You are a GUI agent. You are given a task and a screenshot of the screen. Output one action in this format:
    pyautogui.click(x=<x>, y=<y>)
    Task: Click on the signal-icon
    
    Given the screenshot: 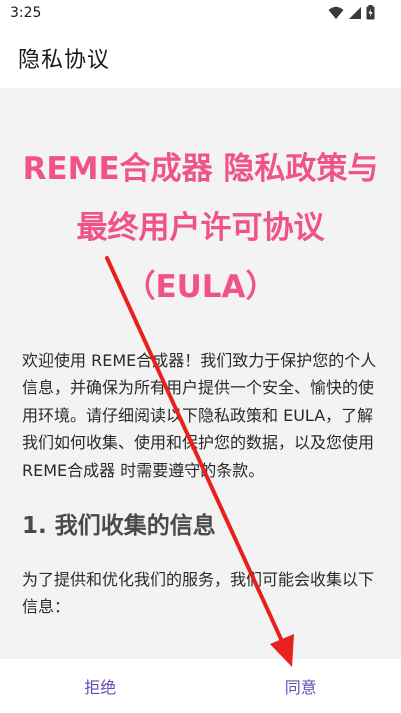 What is the action you would take?
    pyautogui.click(x=355, y=12)
    